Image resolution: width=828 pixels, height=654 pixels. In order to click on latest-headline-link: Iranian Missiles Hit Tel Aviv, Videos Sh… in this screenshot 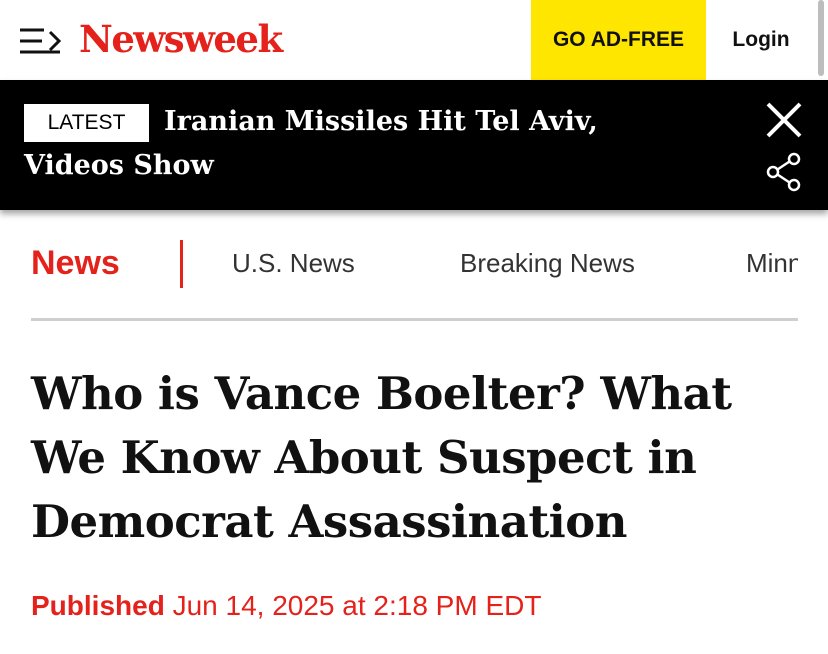, I will do `click(364, 144)`.